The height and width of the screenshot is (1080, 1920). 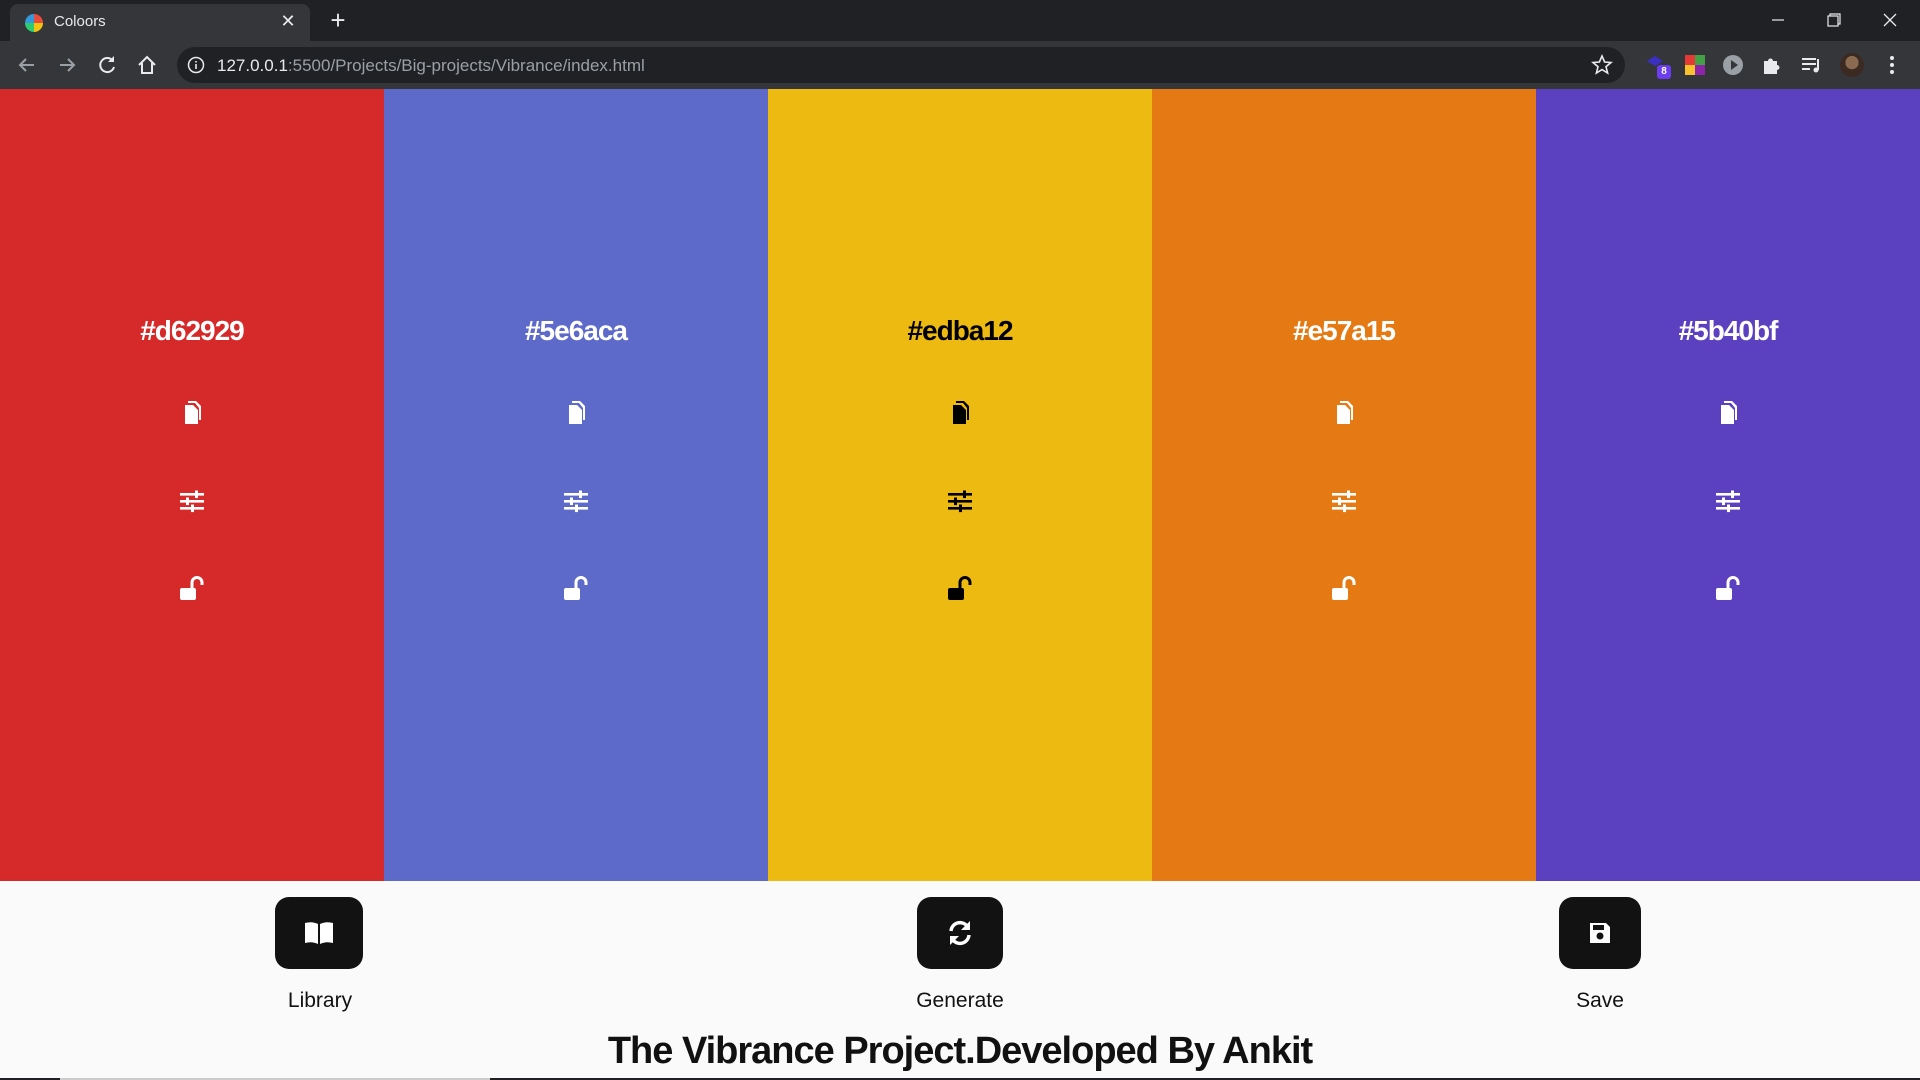 I want to click on color-swatch-1: #d62929, so click(x=192, y=485).